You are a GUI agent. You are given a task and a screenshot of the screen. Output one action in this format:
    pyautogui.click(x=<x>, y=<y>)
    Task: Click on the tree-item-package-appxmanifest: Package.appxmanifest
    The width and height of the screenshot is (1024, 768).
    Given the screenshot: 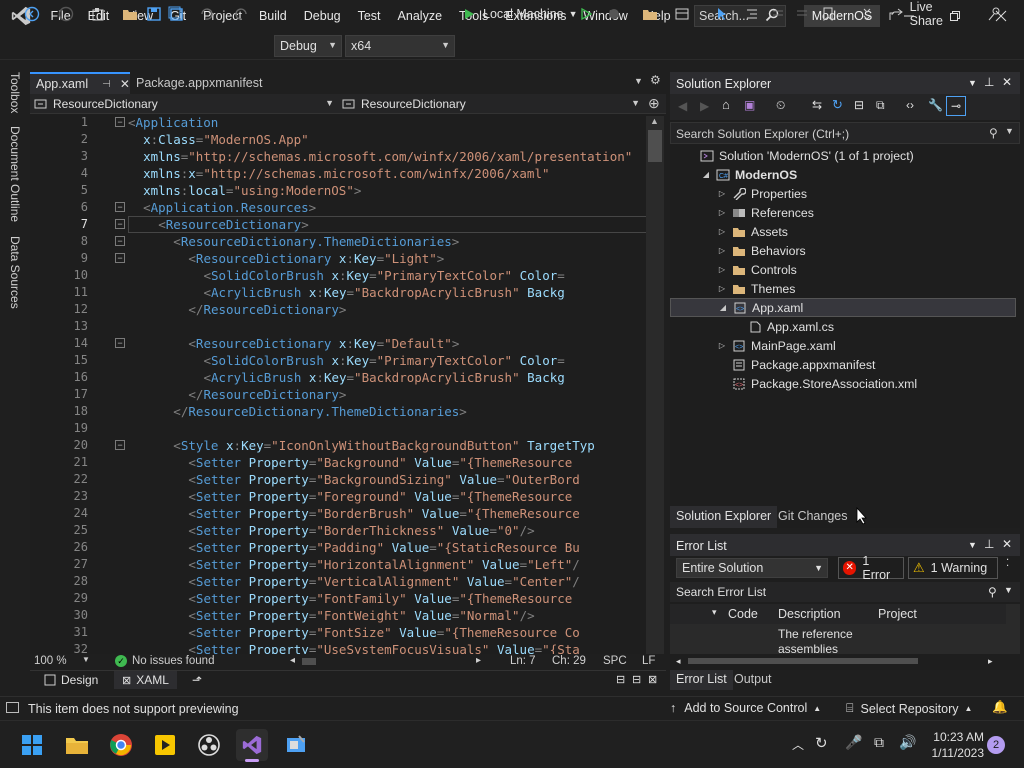 What is the action you would take?
    pyautogui.click(x=843, y=364)
    